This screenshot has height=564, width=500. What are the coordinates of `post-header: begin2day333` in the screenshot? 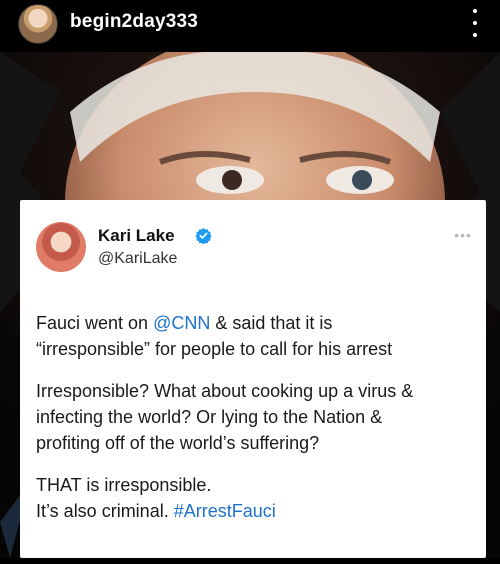 It's located at (250, 24).